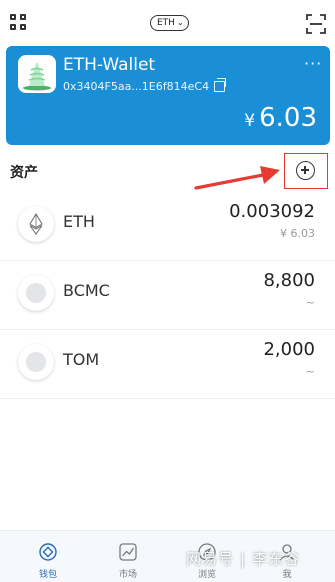 This screenshot has width=335, height=582. I want to click on chevron-down-icon: ⌄, so click(180, 22).